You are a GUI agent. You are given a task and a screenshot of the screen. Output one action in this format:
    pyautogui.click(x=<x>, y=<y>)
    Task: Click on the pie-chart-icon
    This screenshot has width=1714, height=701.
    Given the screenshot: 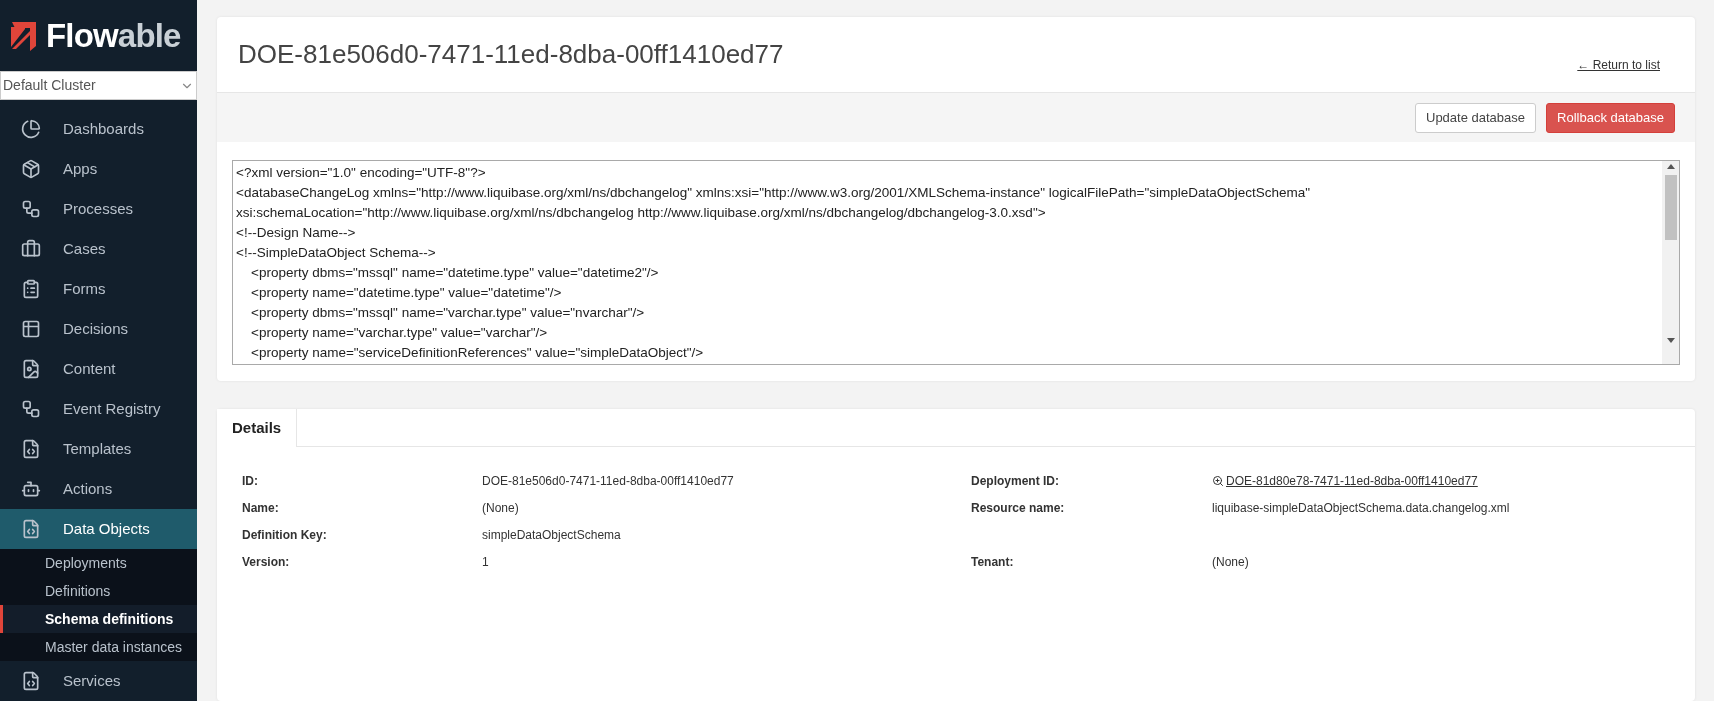 What is the action you would take?
    pyautogui.click(x=31, y=129)
    